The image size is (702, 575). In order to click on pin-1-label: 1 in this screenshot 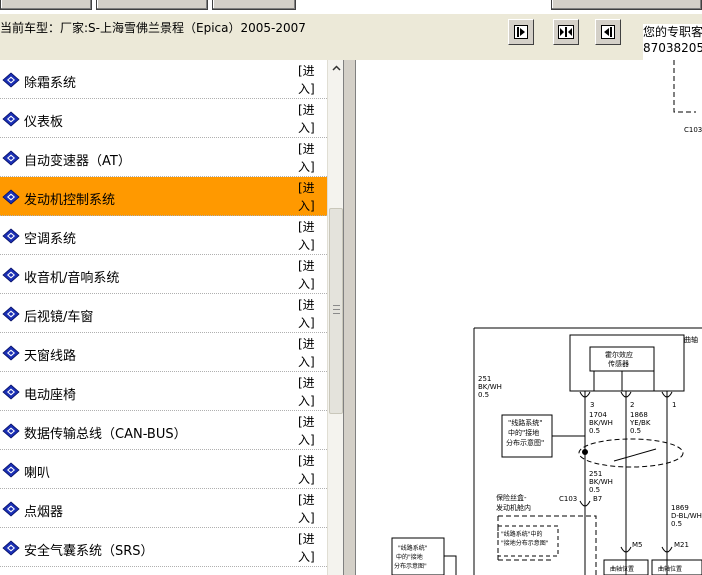, I will do `click(674, 405)`.